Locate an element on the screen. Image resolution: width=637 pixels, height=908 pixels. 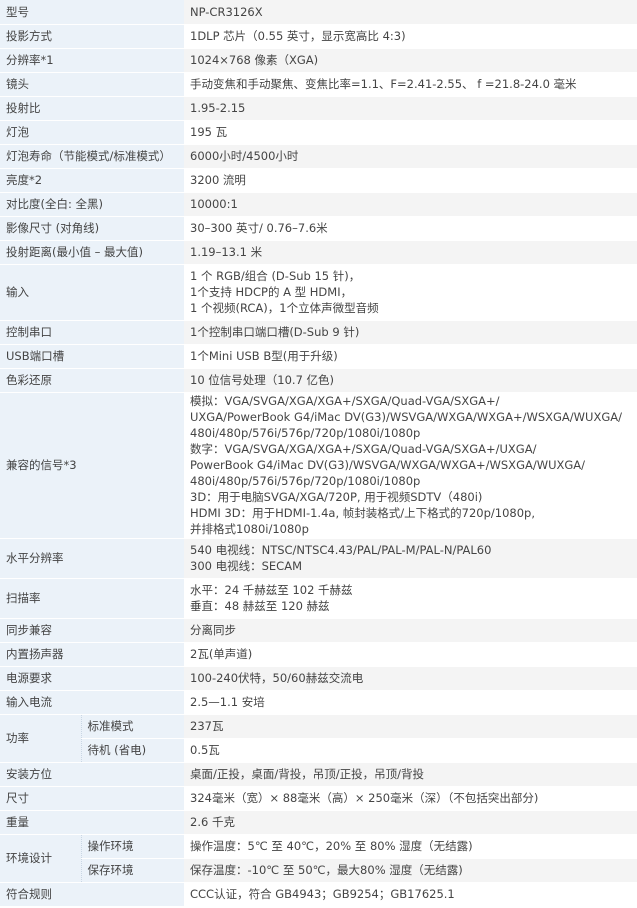
spec-label: 投射距离(最小值 – 最大值) is located at coordinates (92, 252).